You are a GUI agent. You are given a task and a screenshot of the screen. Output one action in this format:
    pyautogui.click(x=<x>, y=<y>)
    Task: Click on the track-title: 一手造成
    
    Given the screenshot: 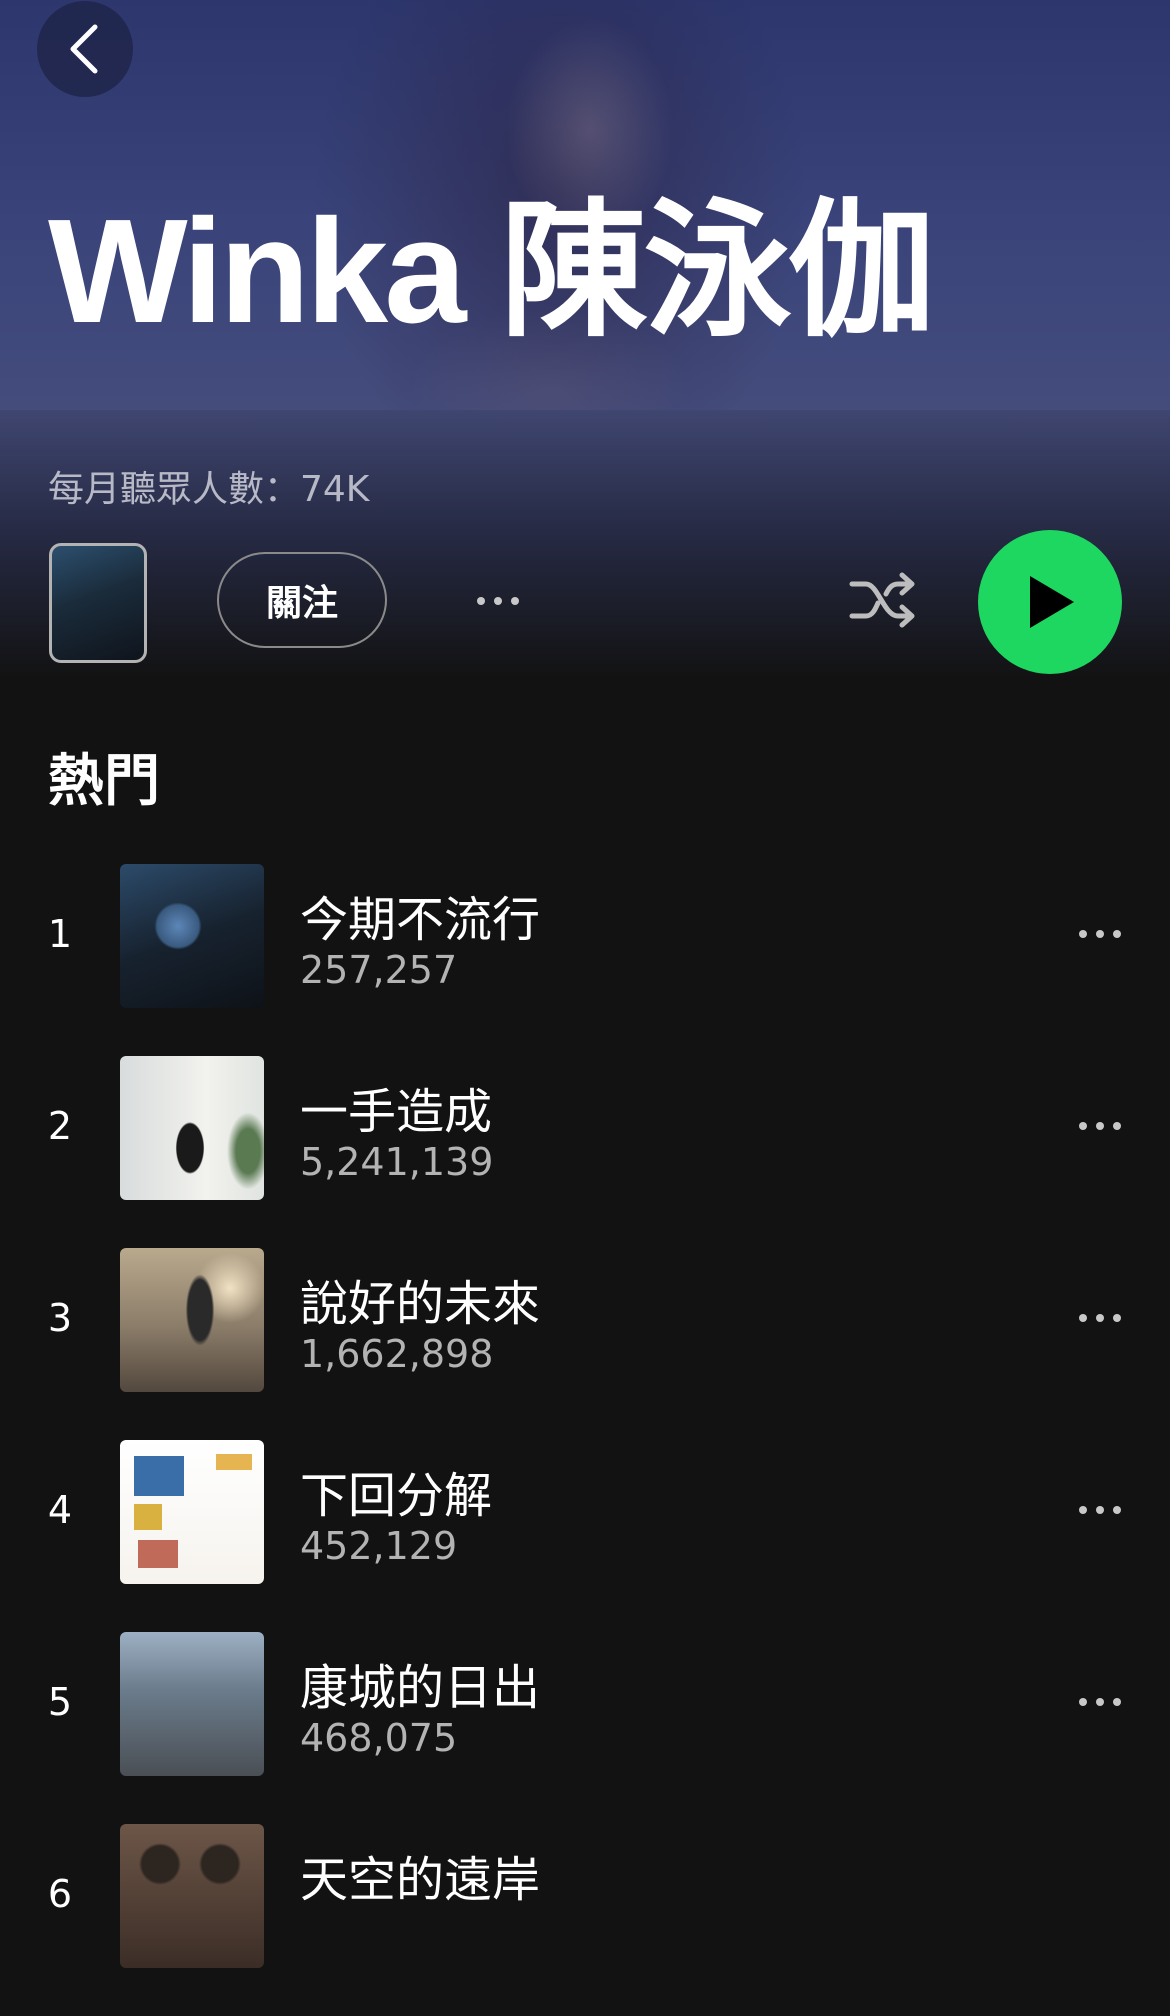 What is the action you would take?
    pyautogui.click(x=396, y=1112)
    